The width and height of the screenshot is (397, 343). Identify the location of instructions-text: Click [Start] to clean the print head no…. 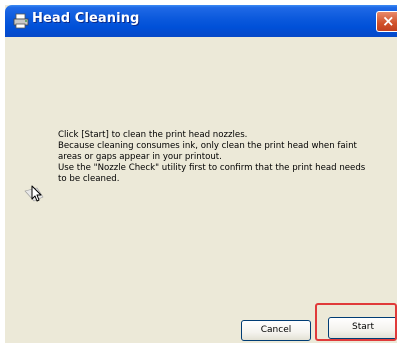
(223, 157).